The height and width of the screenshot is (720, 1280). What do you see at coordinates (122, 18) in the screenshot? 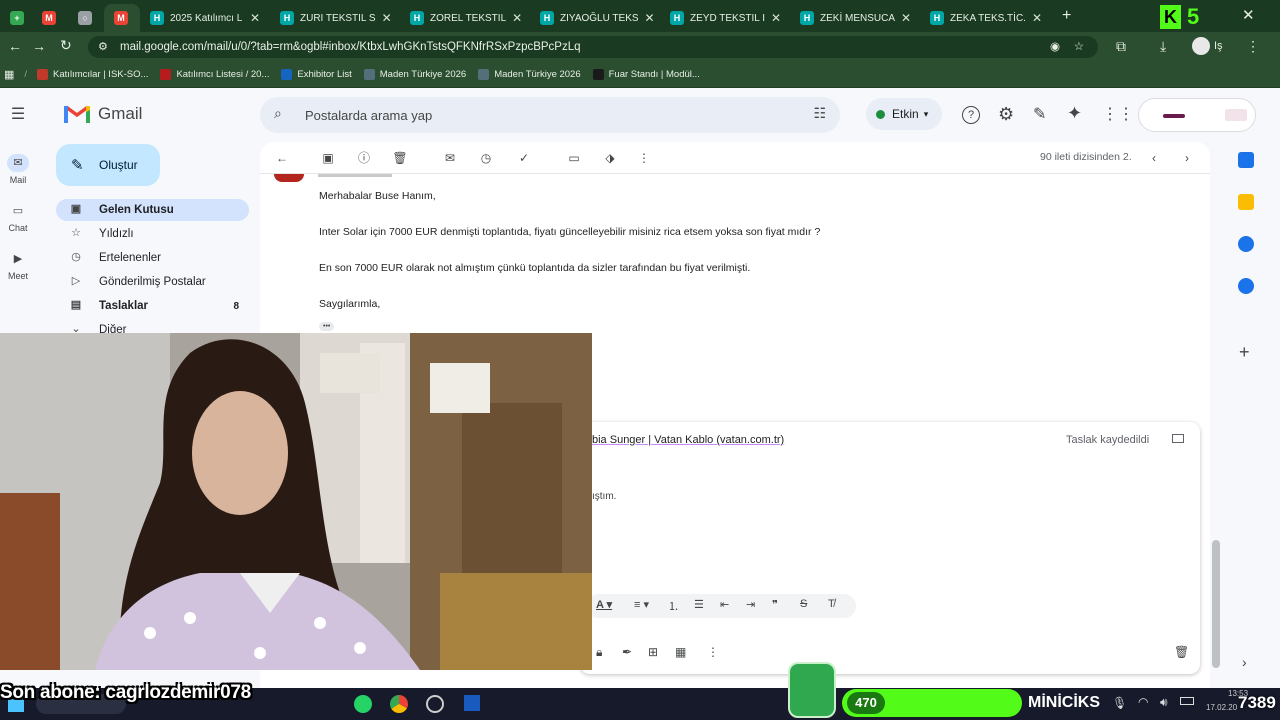
I see `tab-3: M` at bounding box center [122, 18].